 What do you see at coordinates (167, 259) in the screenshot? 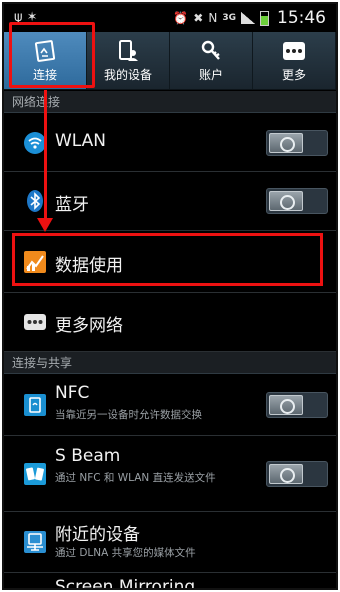
I see `highlight-box-data-usage` at bounding box center [167, 259].